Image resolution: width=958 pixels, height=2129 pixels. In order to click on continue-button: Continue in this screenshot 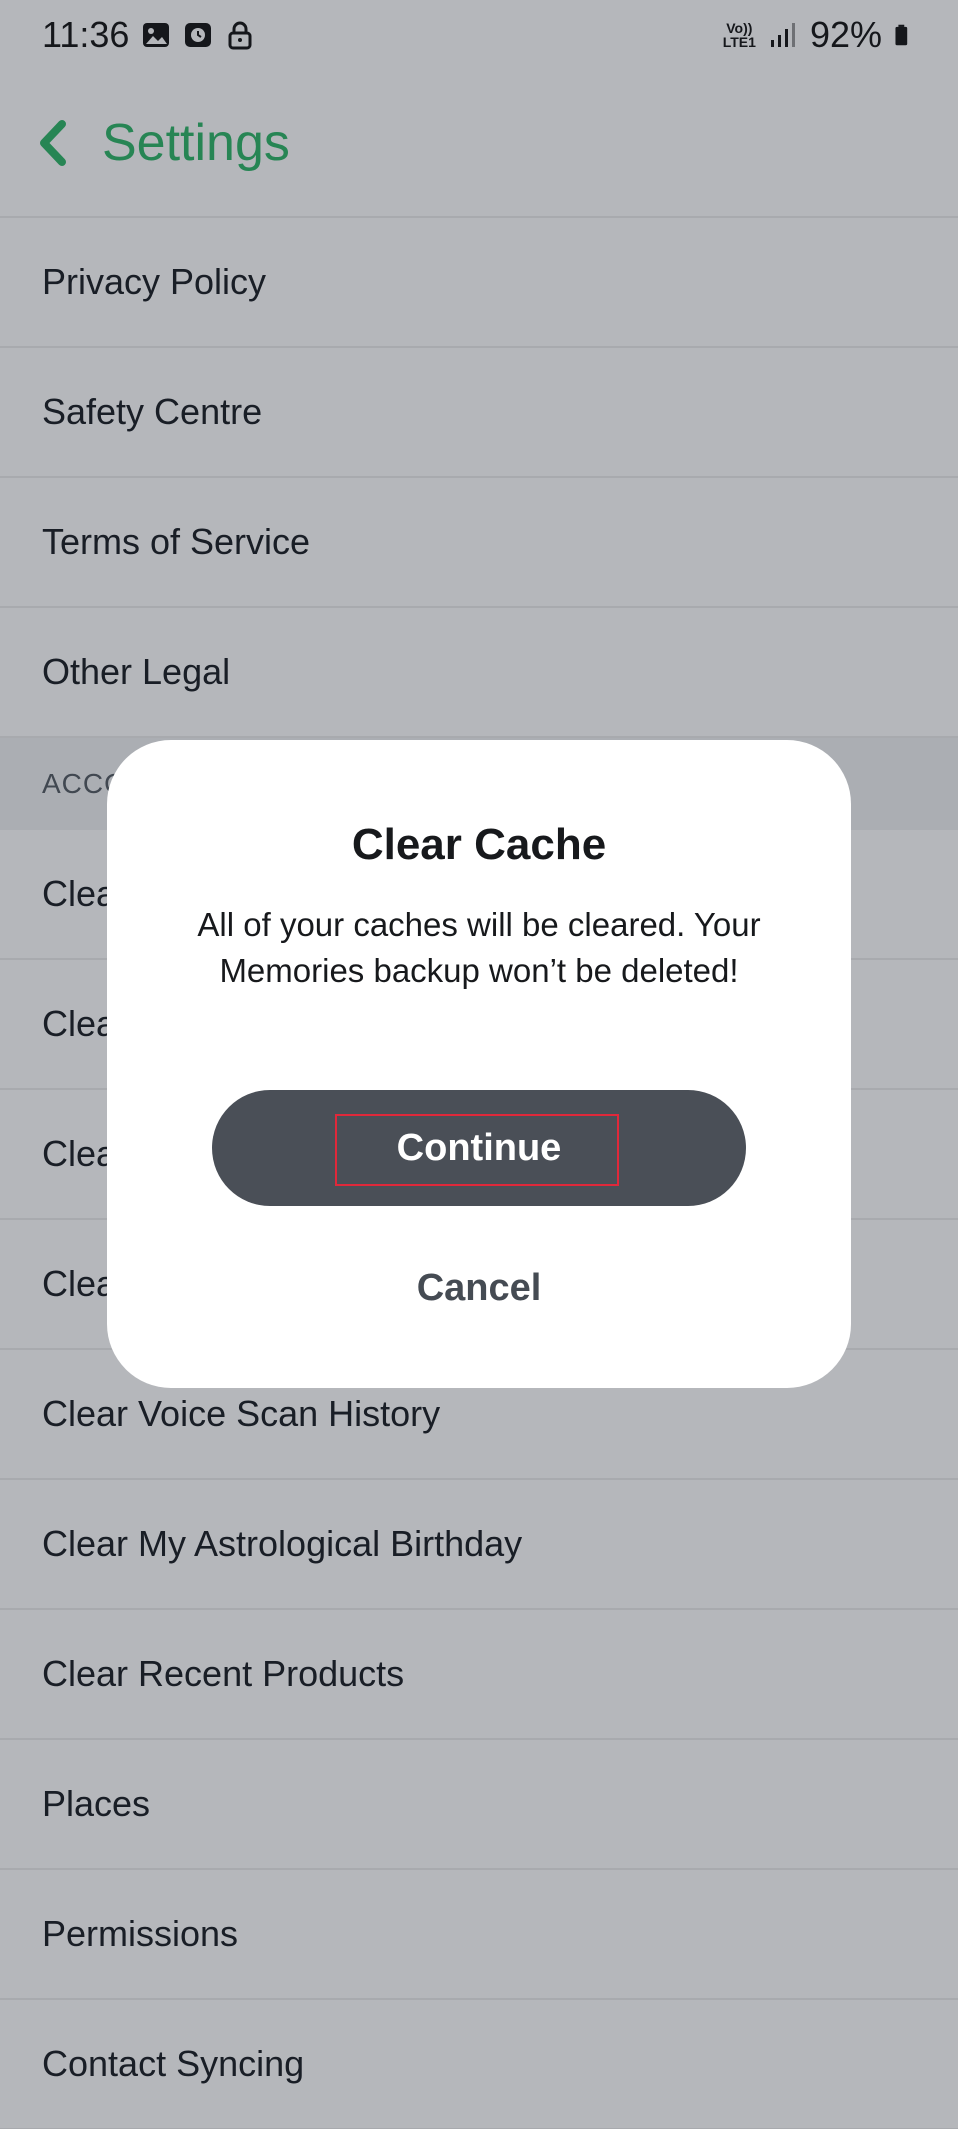, I will do `click(479, 1148)`.